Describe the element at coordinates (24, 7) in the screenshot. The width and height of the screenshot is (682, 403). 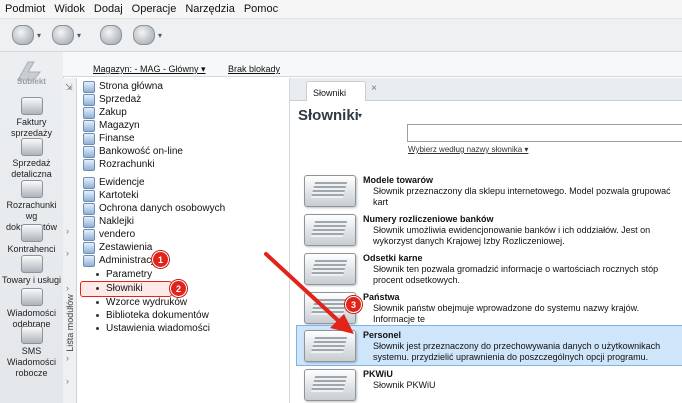
I see `menu-podmiot: Podmiot` at that location.